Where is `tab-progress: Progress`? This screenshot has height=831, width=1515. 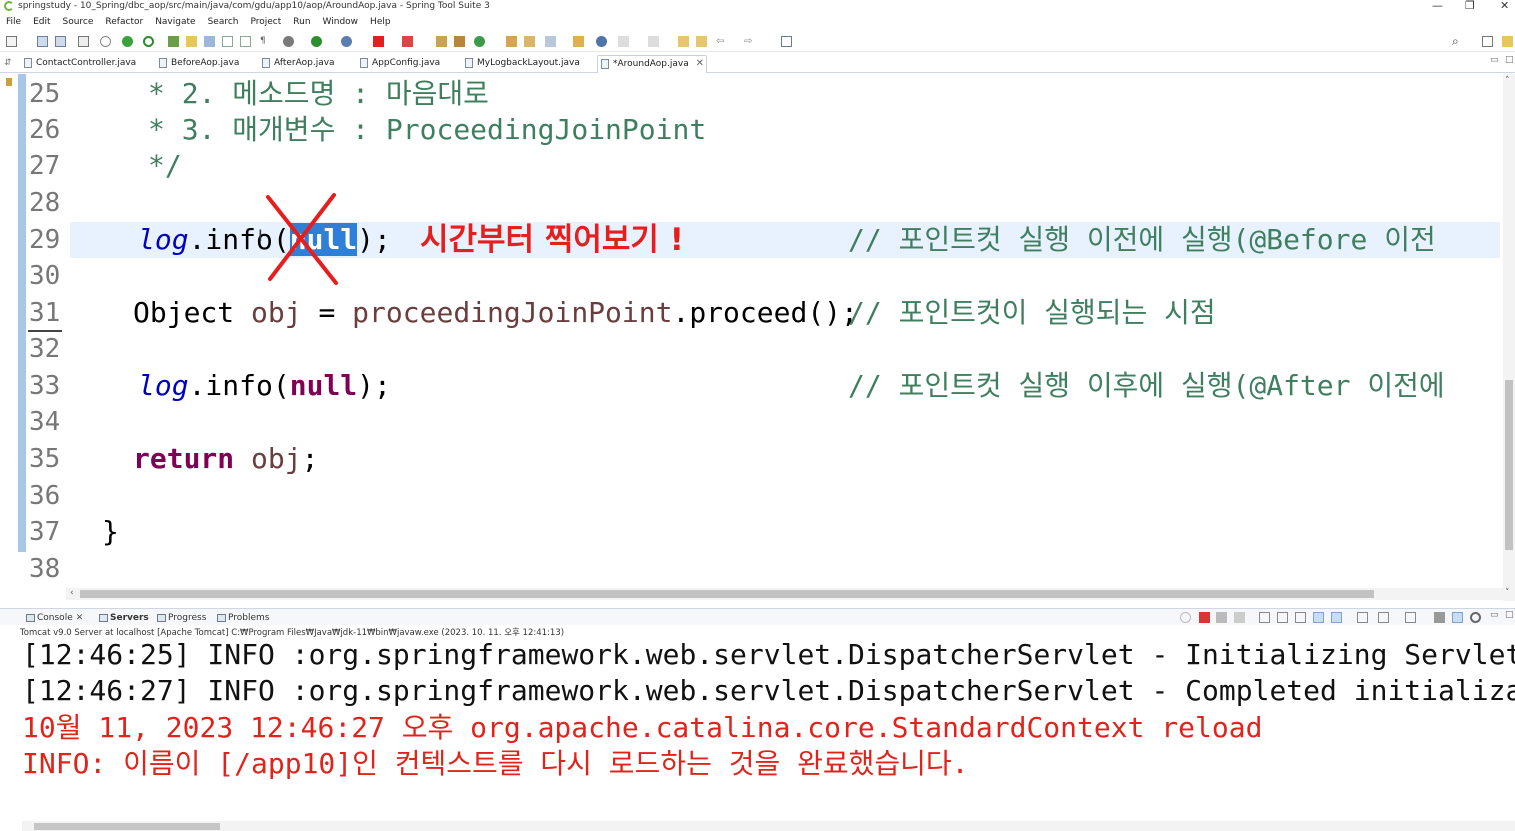 tab-progress: Progress is located at coordinates (181, 618).